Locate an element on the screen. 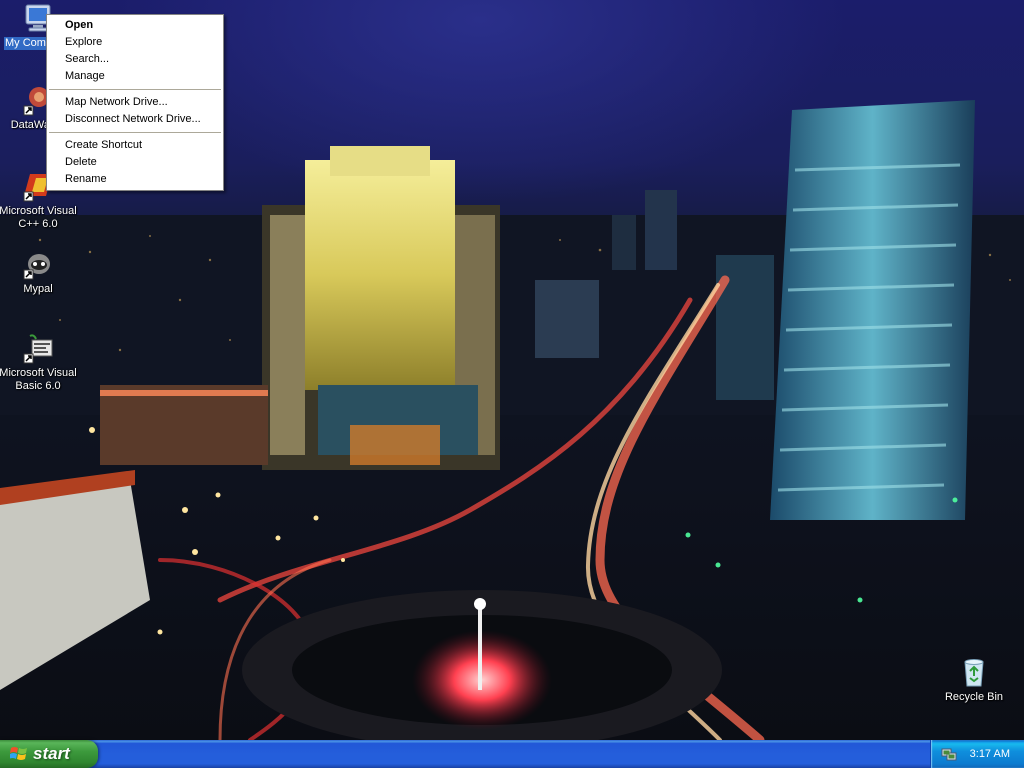  menu-item-delete: Delete is located at coordinates (135, 162).